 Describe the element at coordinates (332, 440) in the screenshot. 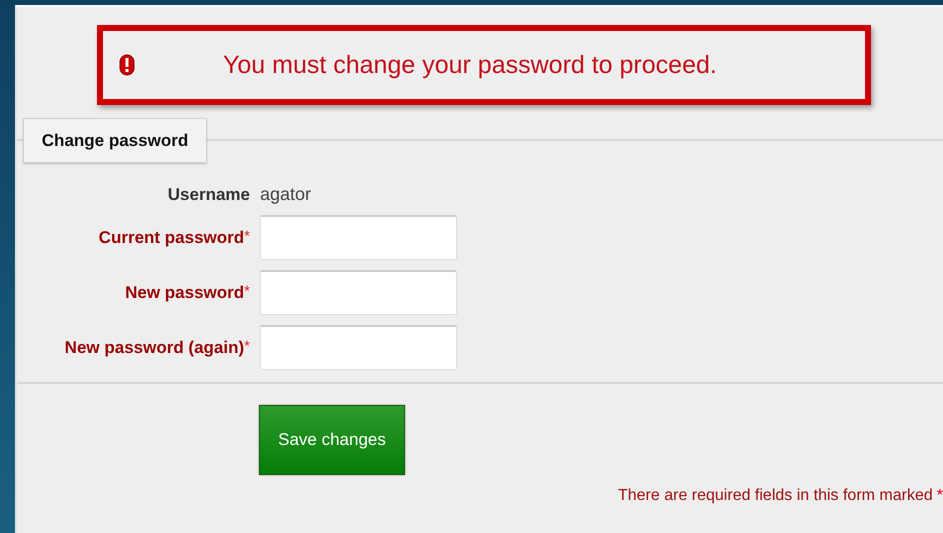

I see `save-button: Save changes` at that location.